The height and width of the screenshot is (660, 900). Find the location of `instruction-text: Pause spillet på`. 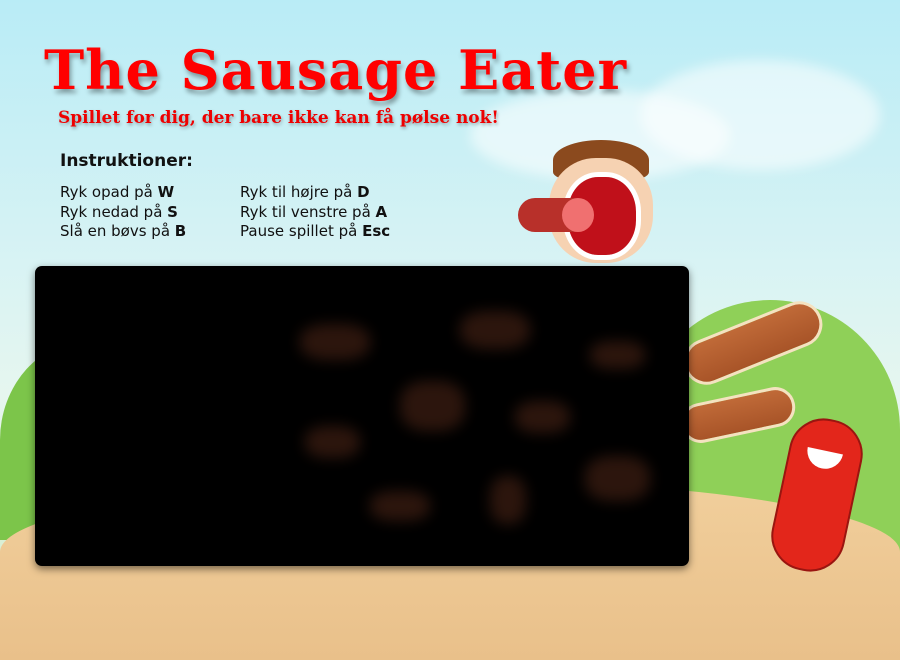

instruction-text: Pause spillet på is located at coordinates (301, 231).